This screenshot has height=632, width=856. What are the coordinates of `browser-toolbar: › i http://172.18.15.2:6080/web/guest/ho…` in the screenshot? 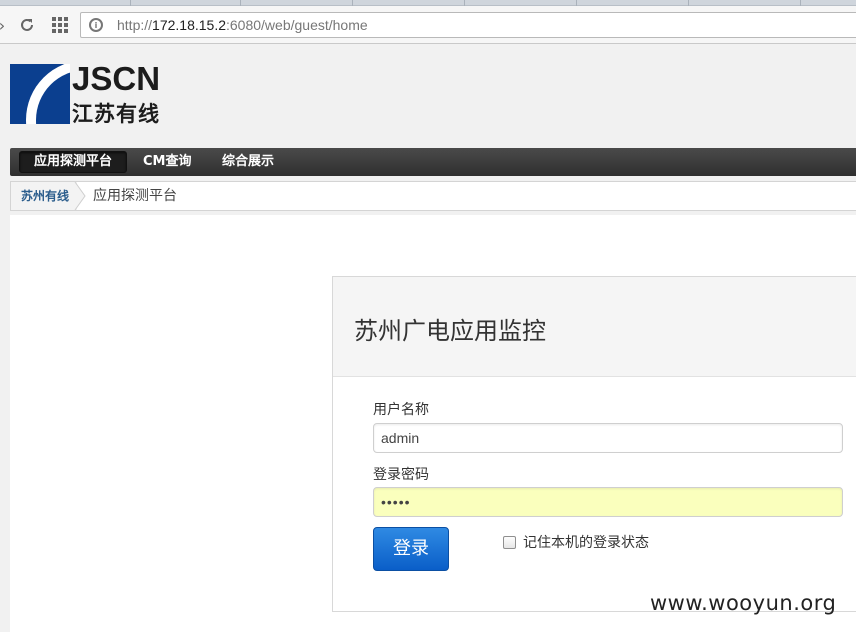 It's located at (428, 25).